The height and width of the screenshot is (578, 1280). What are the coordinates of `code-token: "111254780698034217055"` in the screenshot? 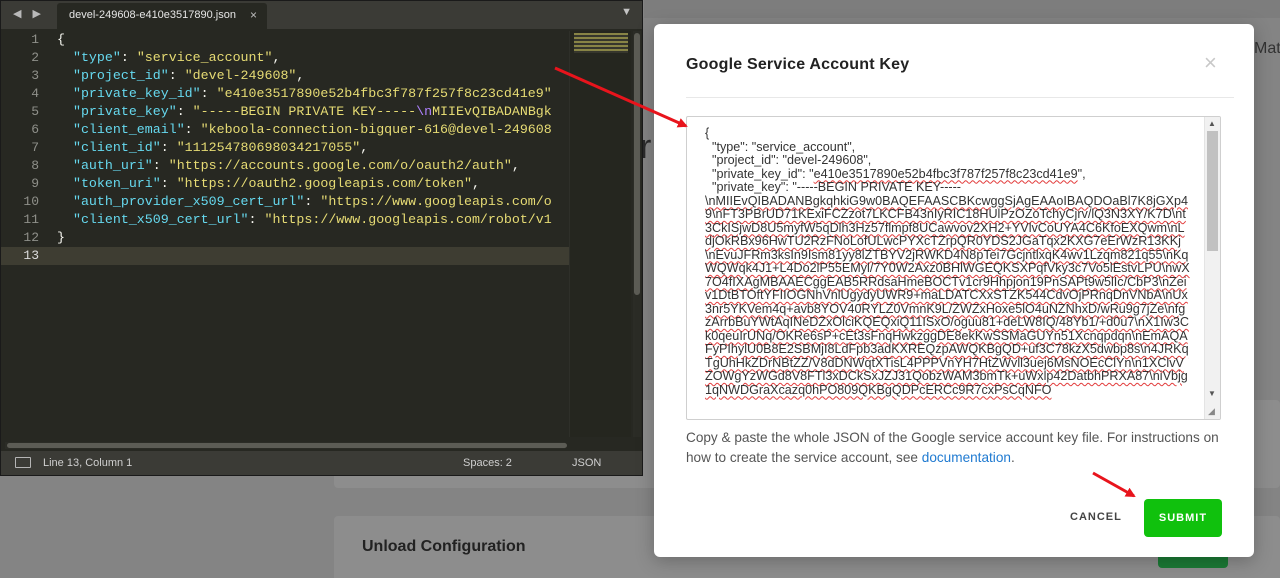 It's located at (268, 147).